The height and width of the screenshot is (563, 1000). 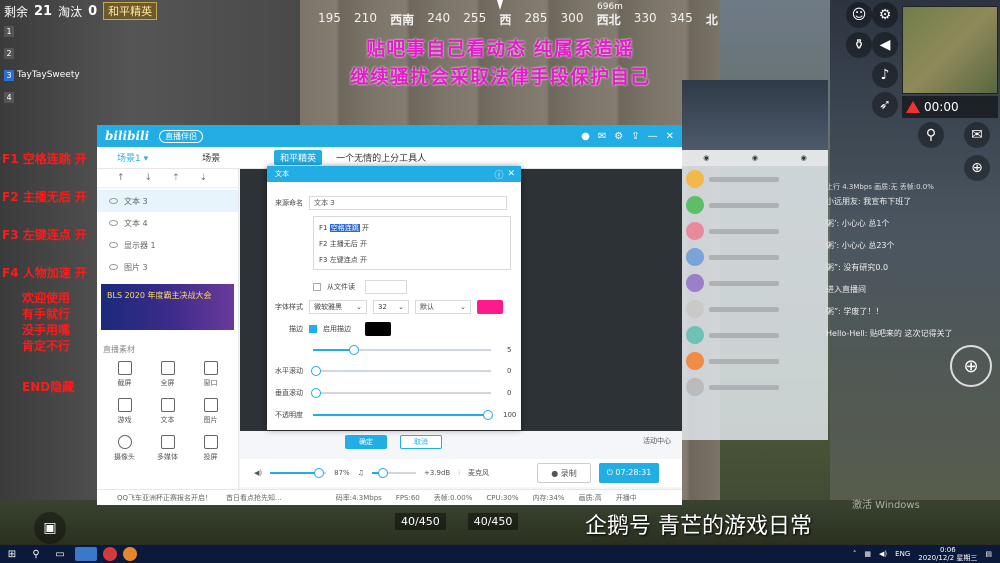 What do you see at coordinates (210, 374) in the screenshot?
I see `material-window: 窗口` at bounding box center [210, 374].